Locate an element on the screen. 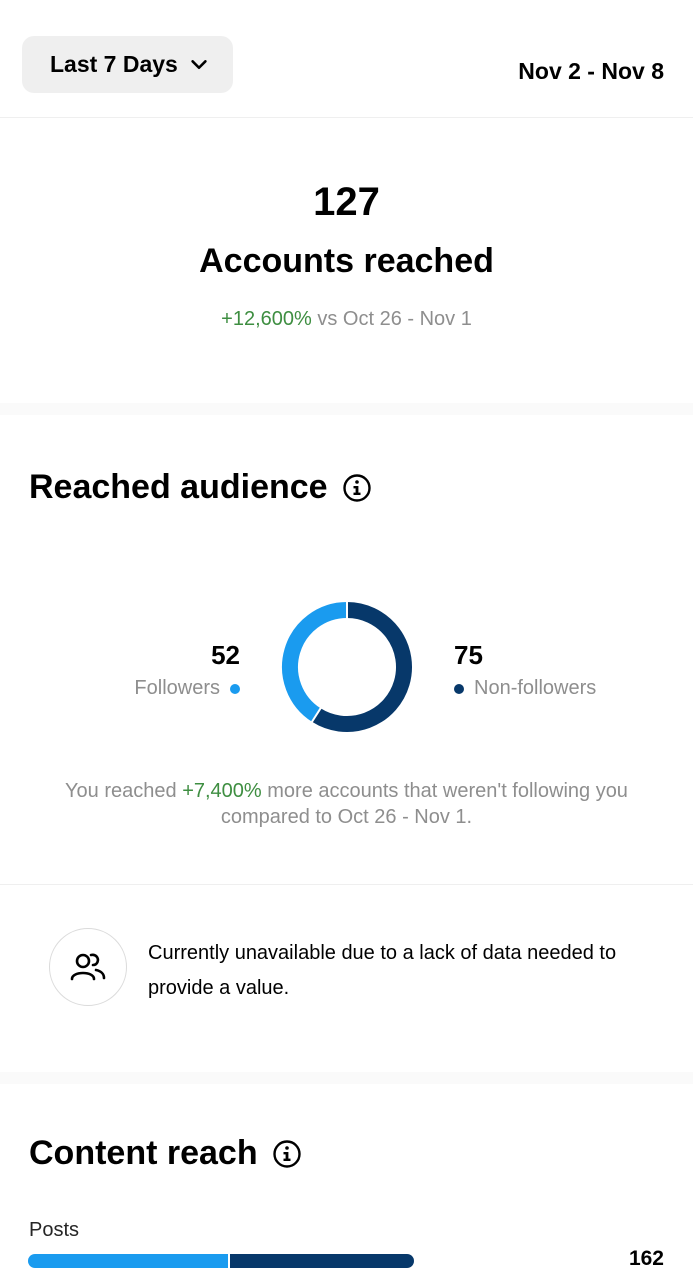 This screenshot has width=693, height=1280. content-reach-header: Content reach is located at coordinates (165, 1153).